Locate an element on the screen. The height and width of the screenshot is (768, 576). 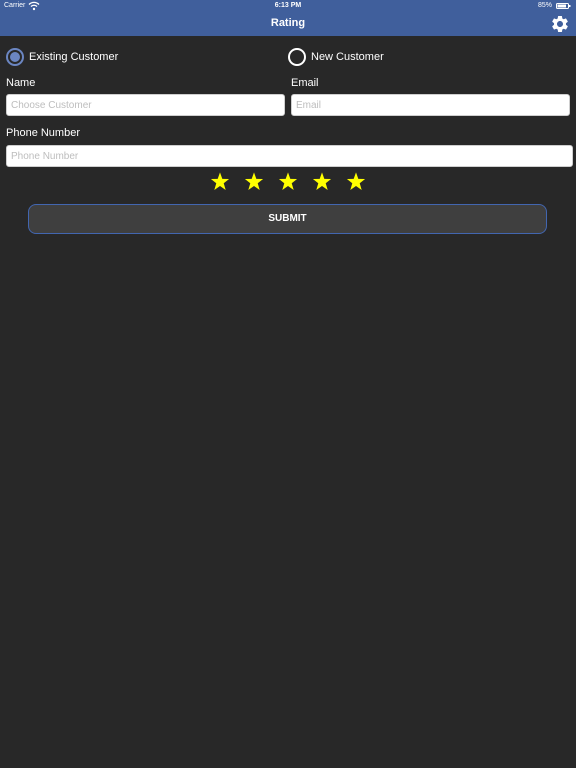
existing-customer-radio: Existing Customer is located at coordinates (62, 57).